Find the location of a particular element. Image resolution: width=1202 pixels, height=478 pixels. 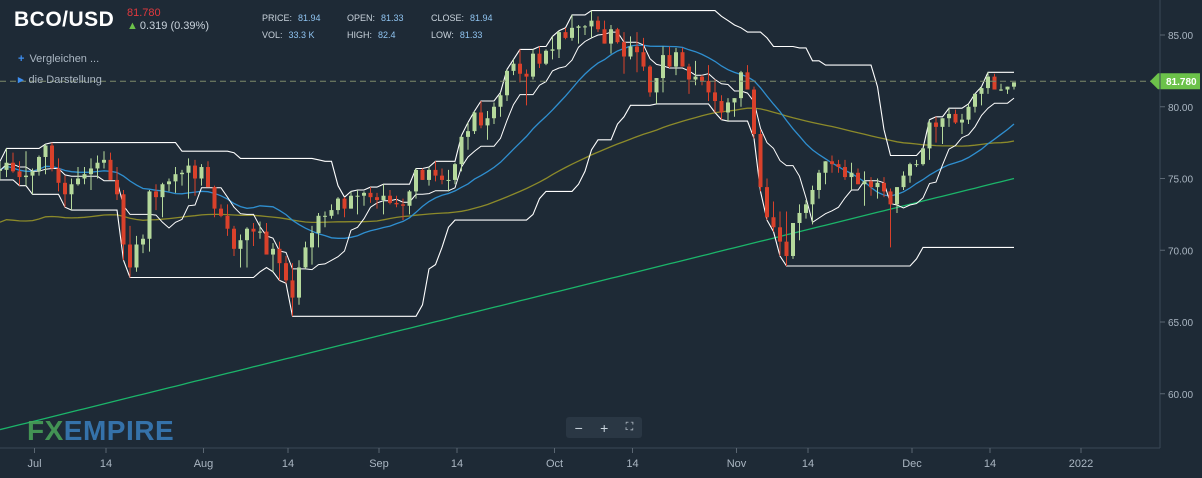

zoom-out-button: − is located at coordinates (579, 428).